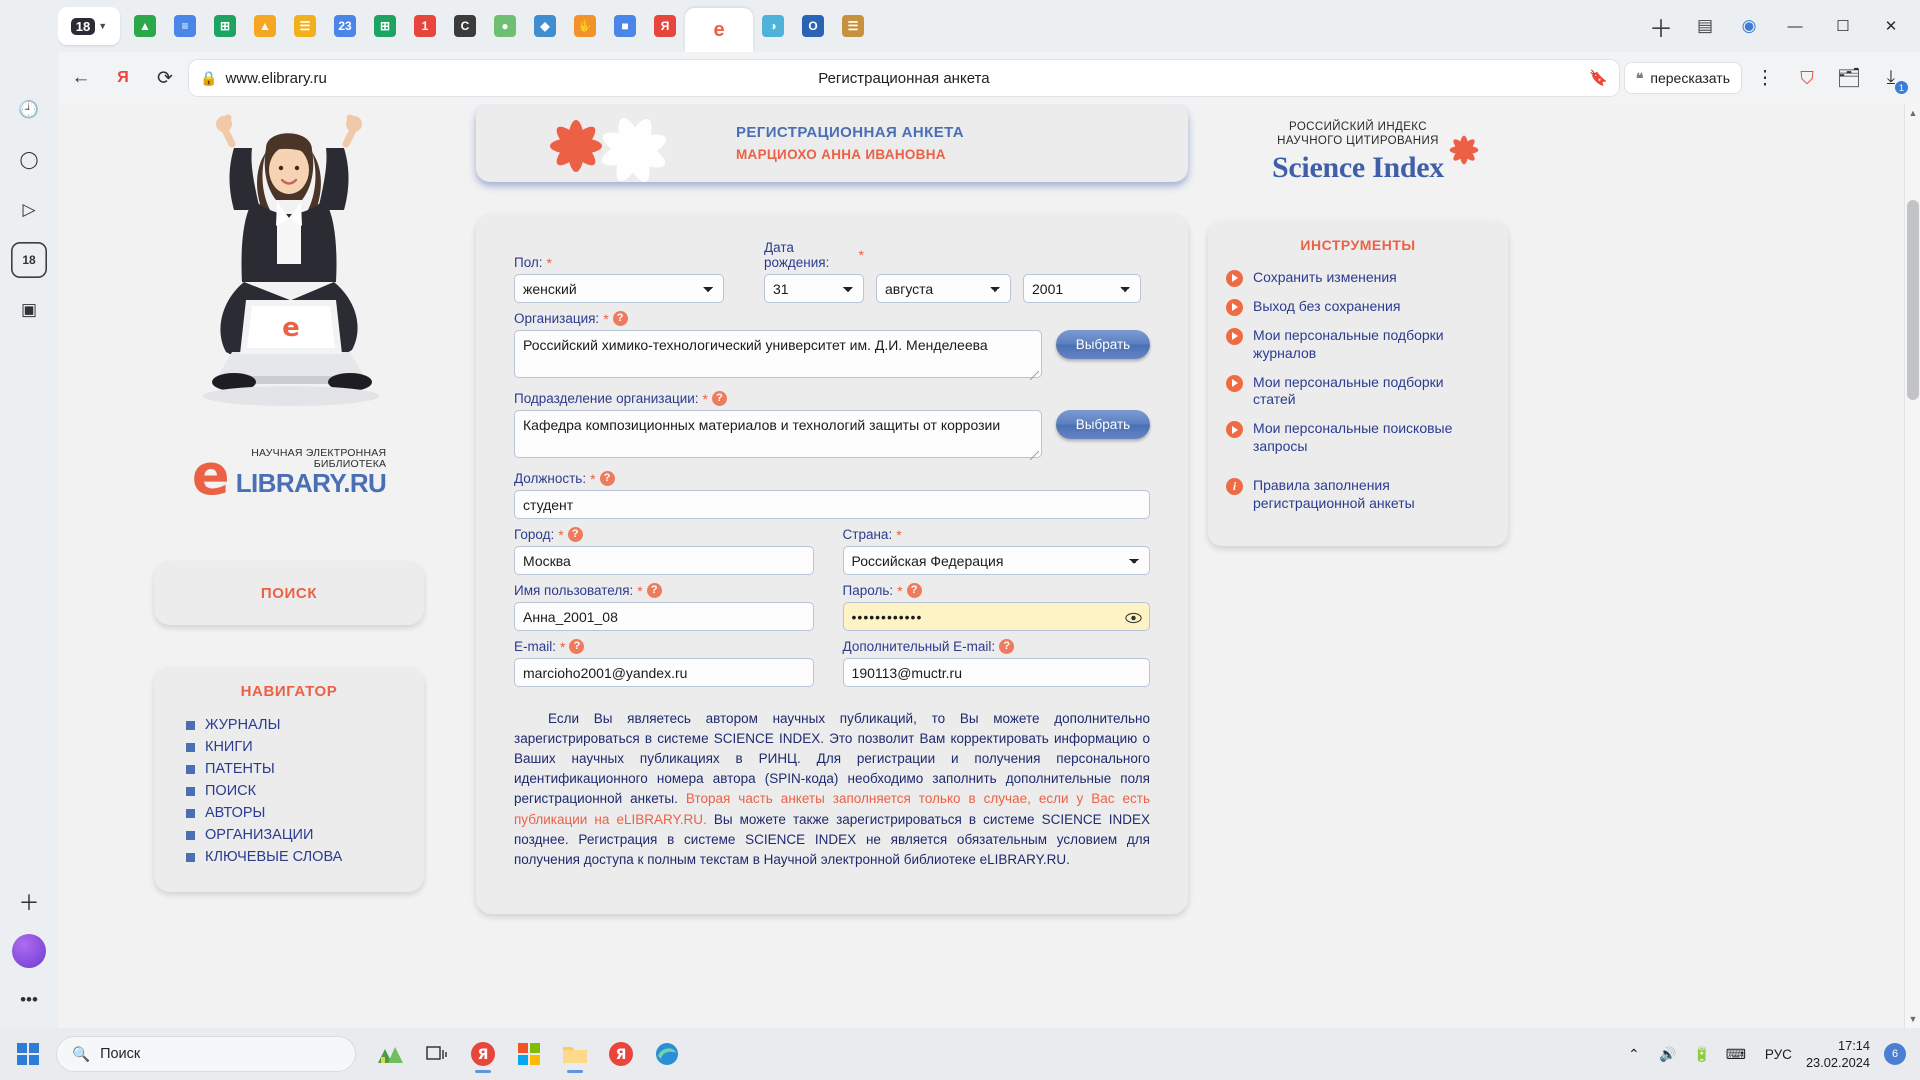  What do you see at coordinates (529, 1054) in the screenshot?
I see `store-icon` at bounding box center [529, 1054].